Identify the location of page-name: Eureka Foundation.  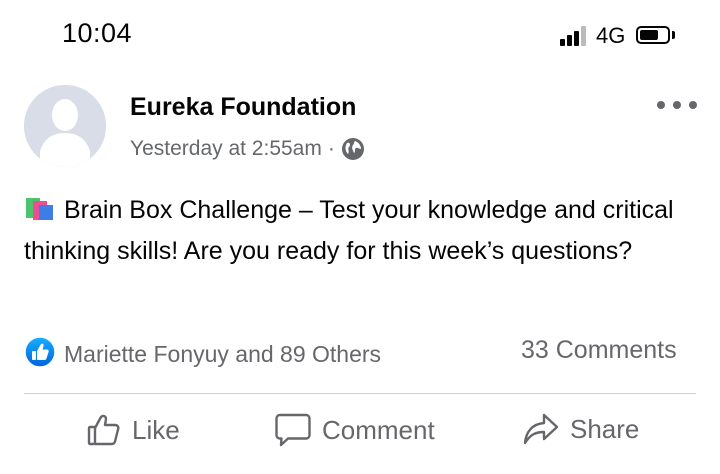
(243, 107).